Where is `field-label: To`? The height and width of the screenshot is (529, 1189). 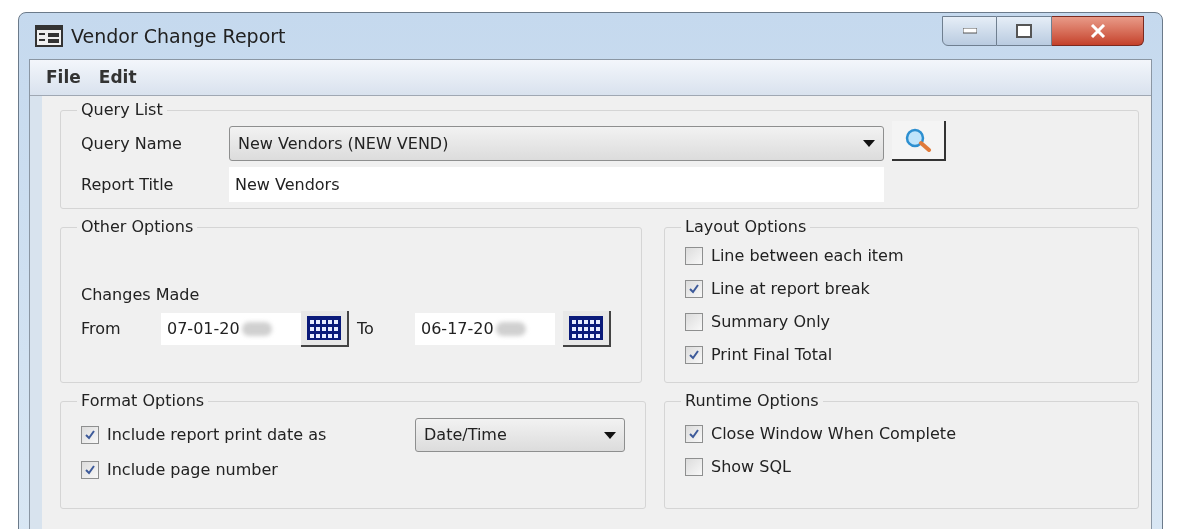
field-label: To is located at coordinates (365, 329).